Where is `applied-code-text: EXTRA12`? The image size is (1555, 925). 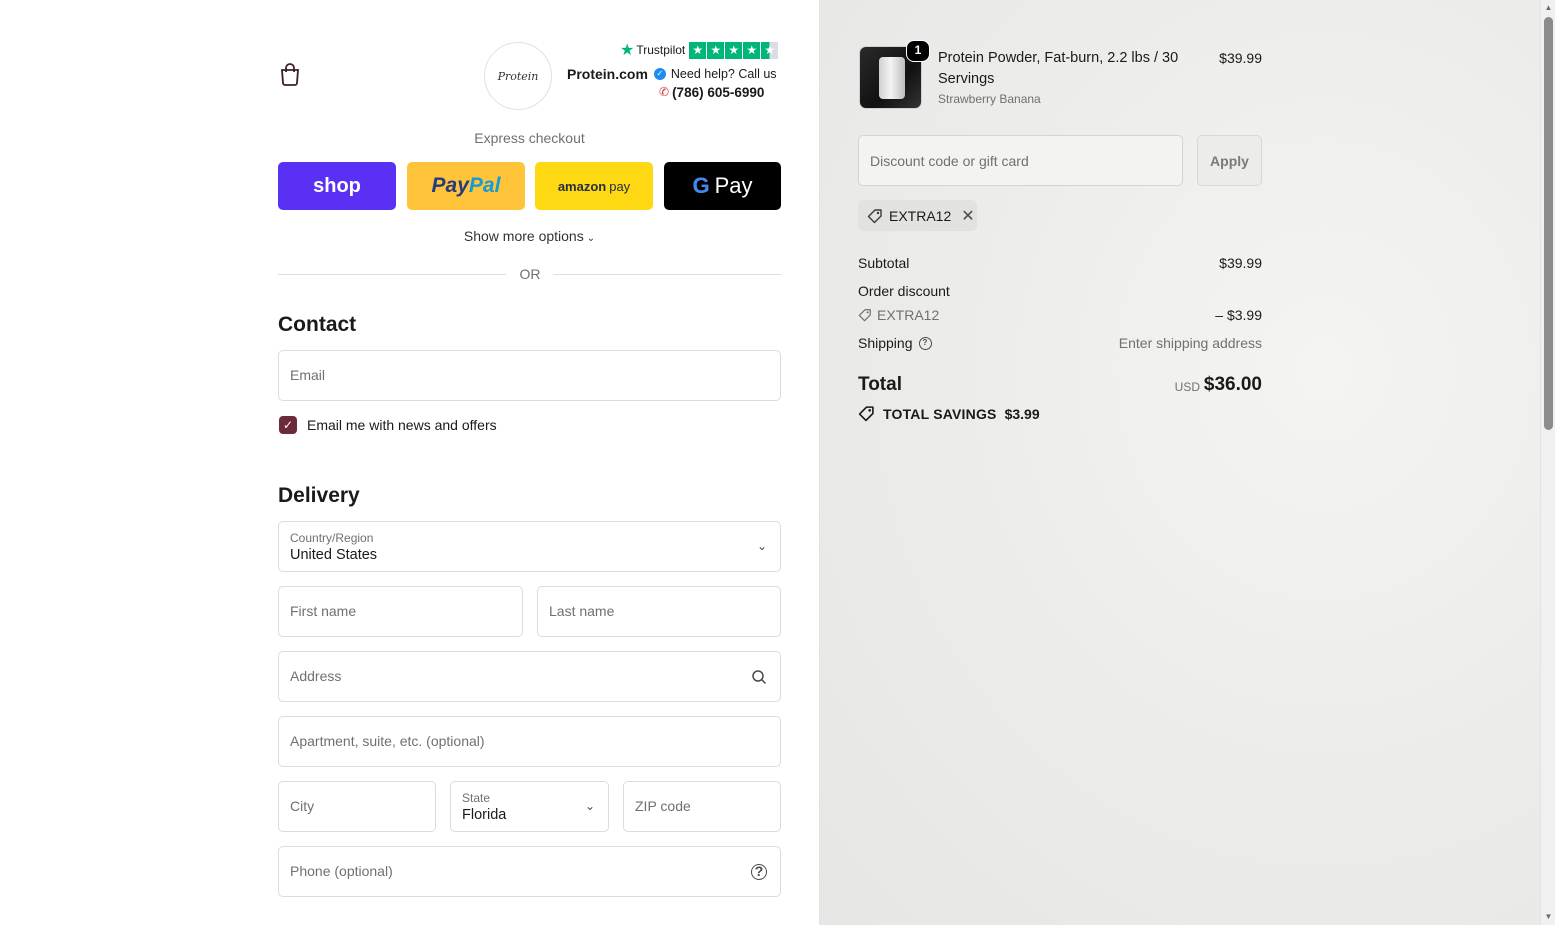 applied-code-text: EXTRA12 is located at coordinates (920, 215).